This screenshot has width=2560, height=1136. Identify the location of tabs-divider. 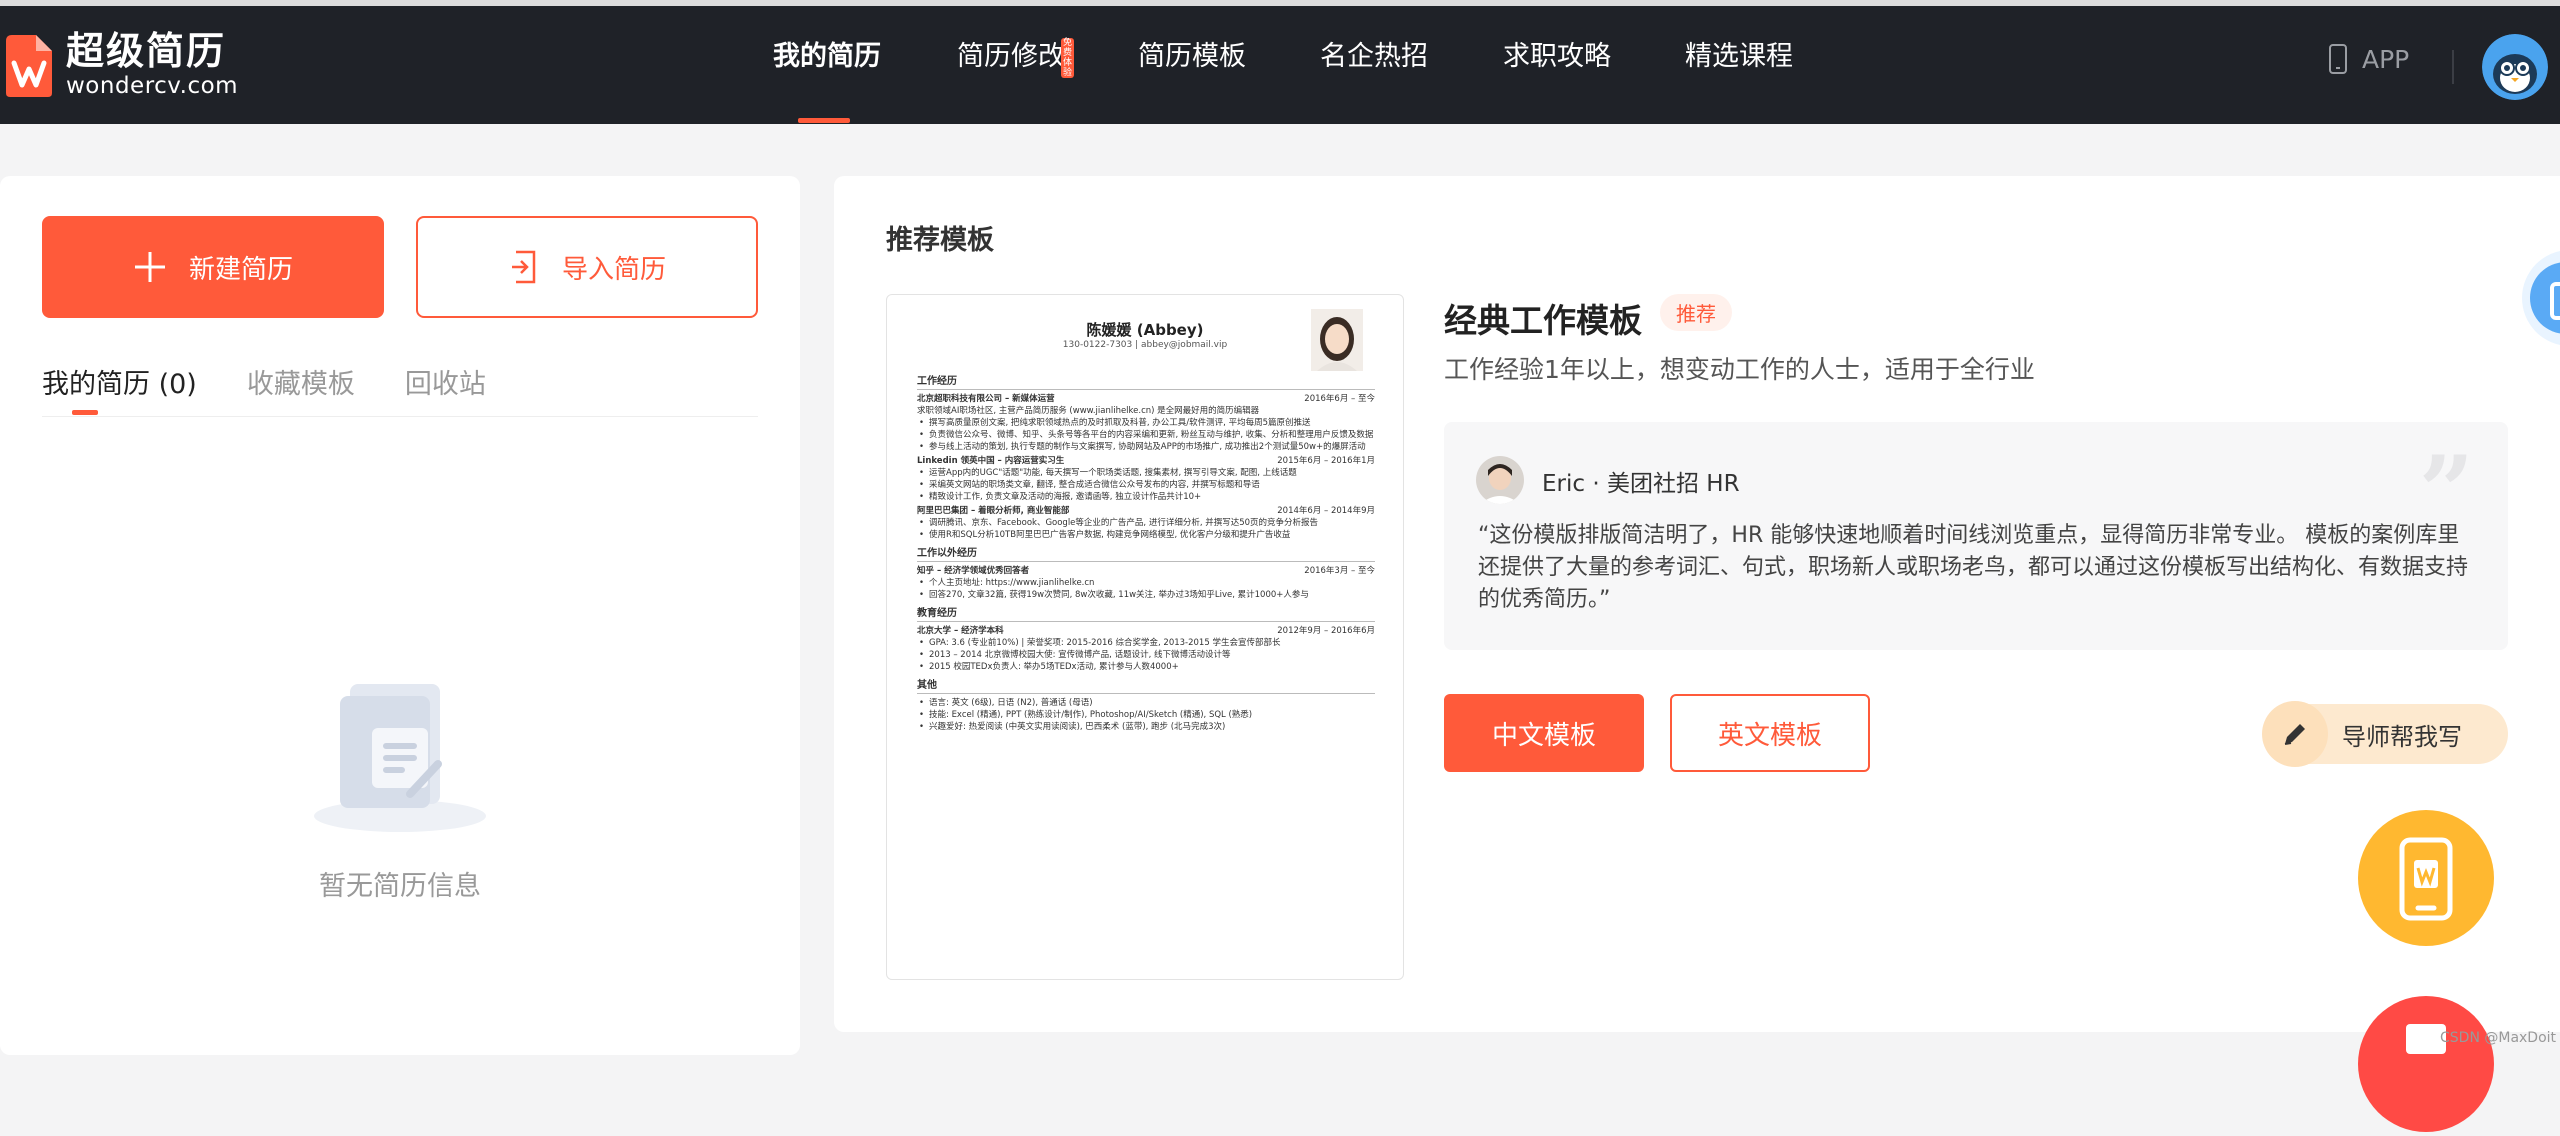
(400, 416).